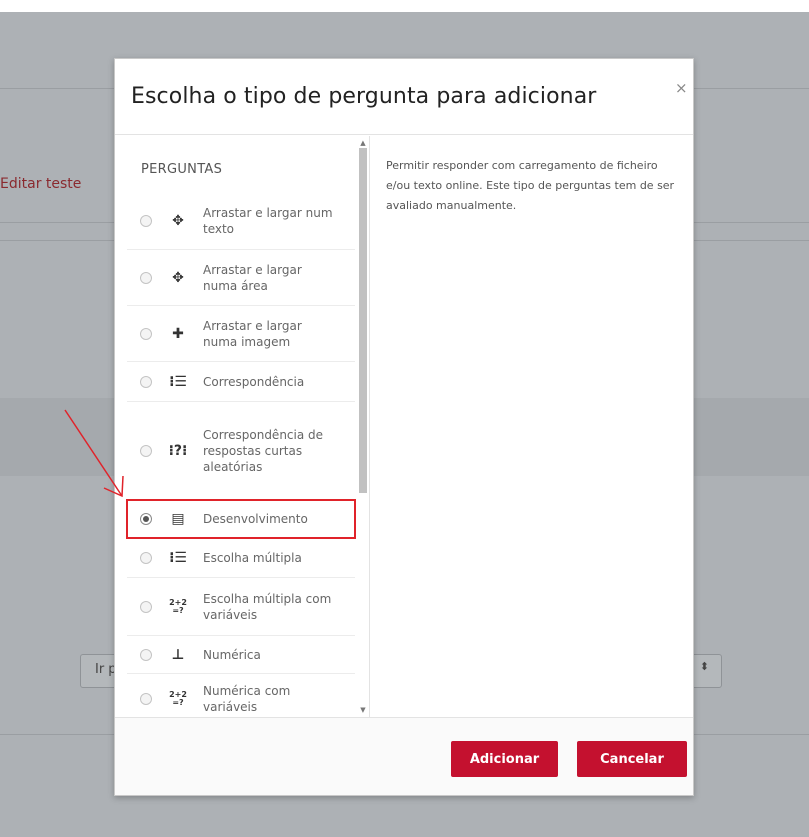  I want to click on dialog-footer: Adicionar Cancelar, so click(404, 756).